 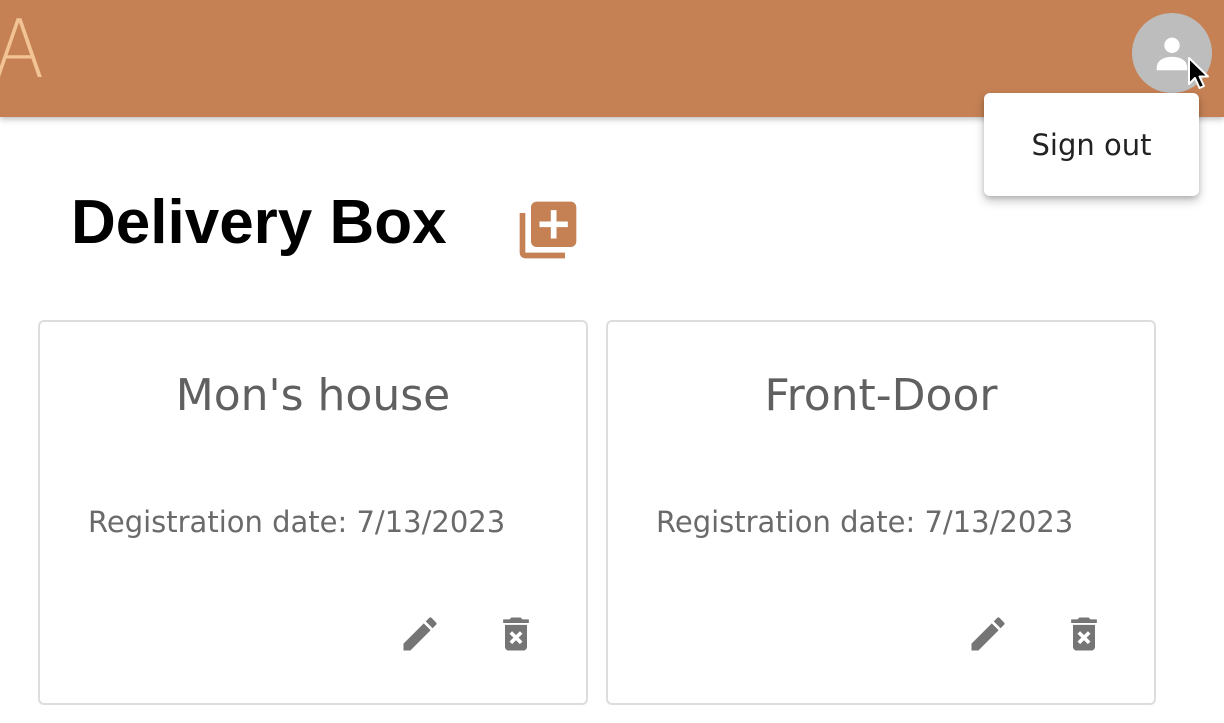 I want to click on page-title: Delivery Box, so click(x=259, y=222).